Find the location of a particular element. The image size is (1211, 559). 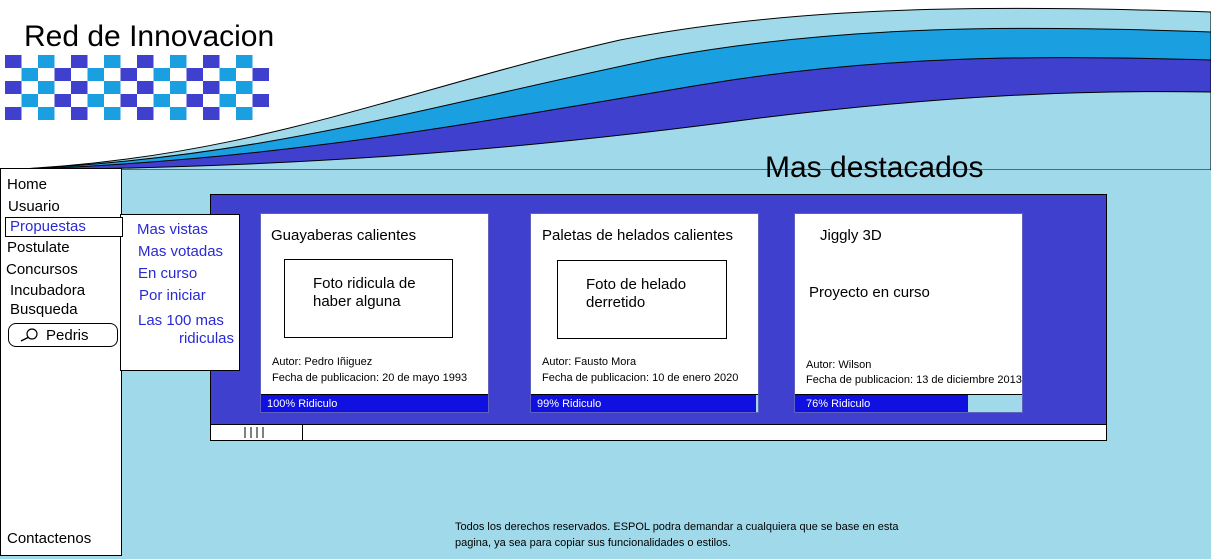

card-title: Guayaberas calientes is located at coordinates (344, 235).